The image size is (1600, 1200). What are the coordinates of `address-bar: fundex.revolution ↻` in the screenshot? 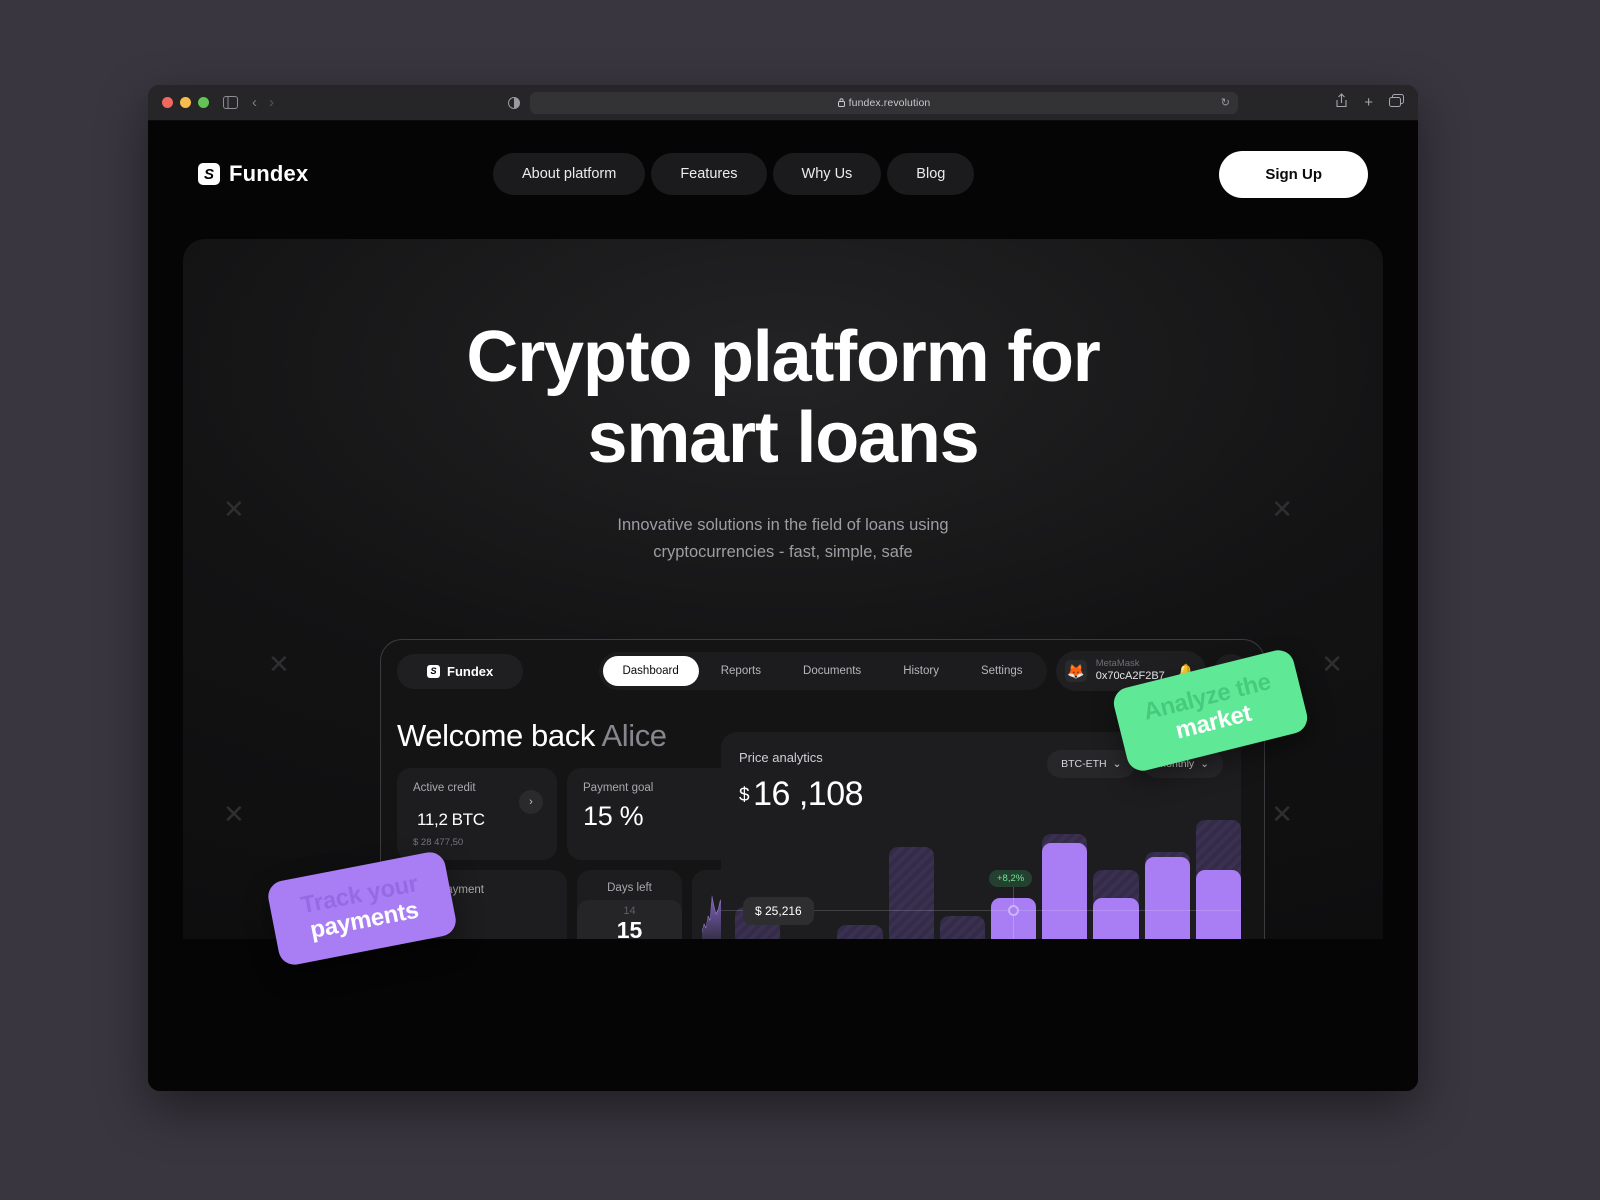 It's located at (884, 102).